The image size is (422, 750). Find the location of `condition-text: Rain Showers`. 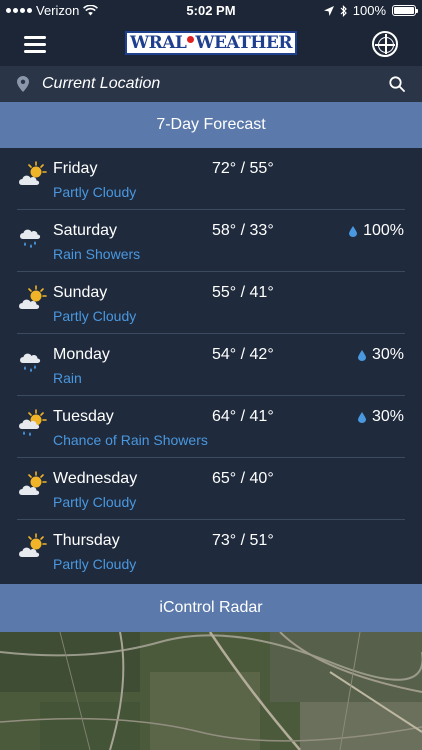

condition-text: Rain Showers is located at coordinates (97, 254).